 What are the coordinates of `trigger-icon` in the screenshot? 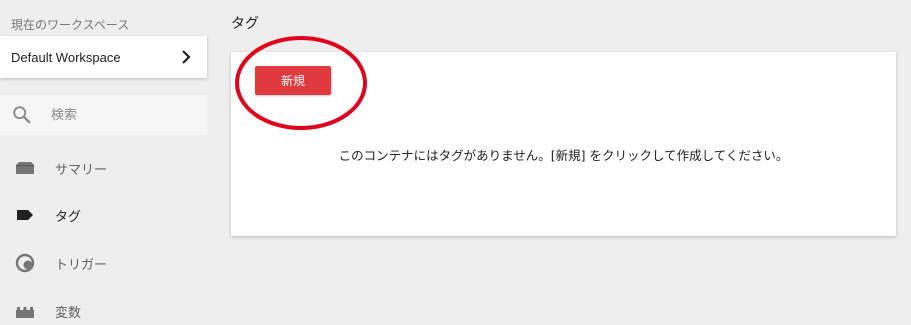 It's located at (25, 263).